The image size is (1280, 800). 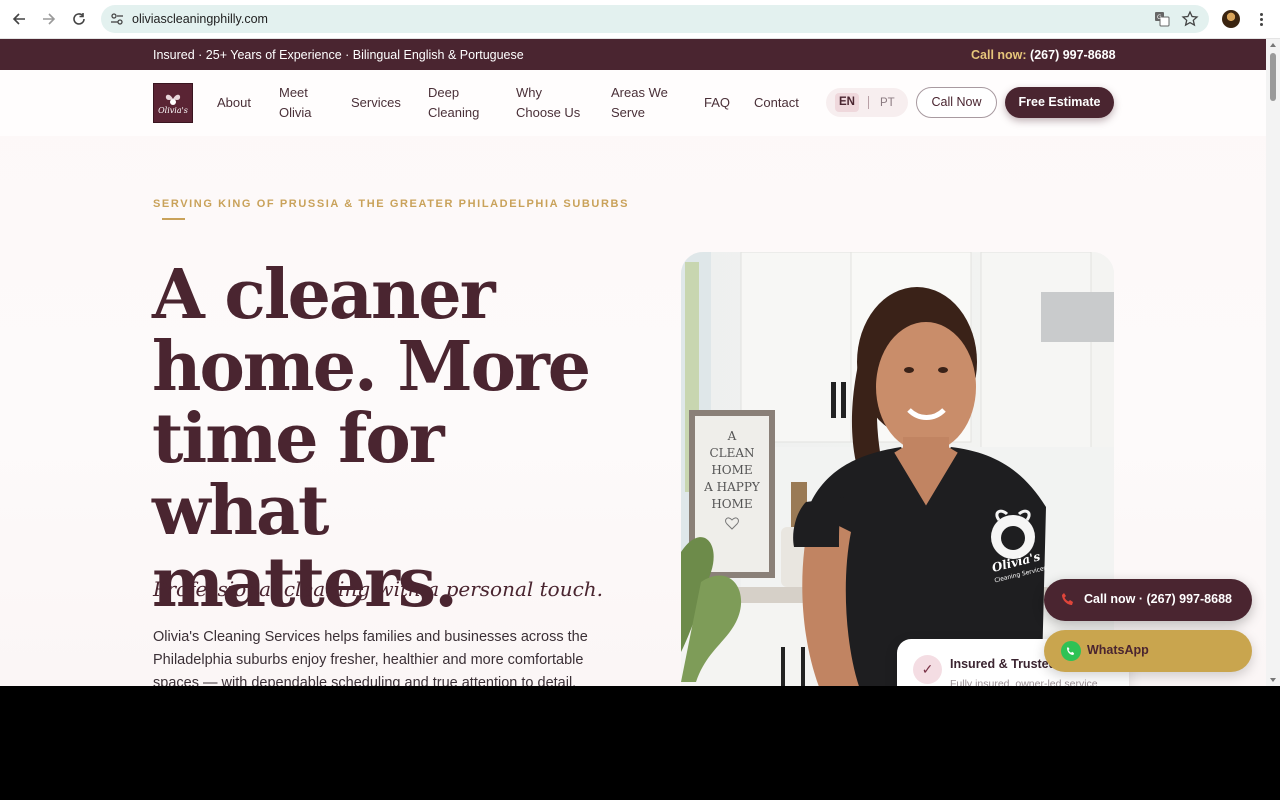 I want to click on nav-faq: FAQ, so click(x=717, y=103).